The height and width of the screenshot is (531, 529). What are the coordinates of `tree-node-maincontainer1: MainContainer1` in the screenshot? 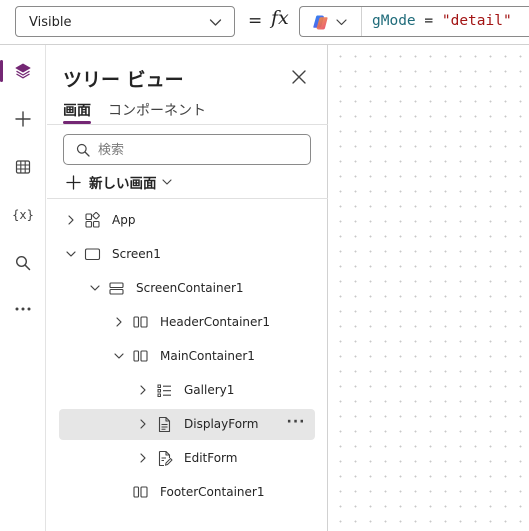 It's located at (187, 356).